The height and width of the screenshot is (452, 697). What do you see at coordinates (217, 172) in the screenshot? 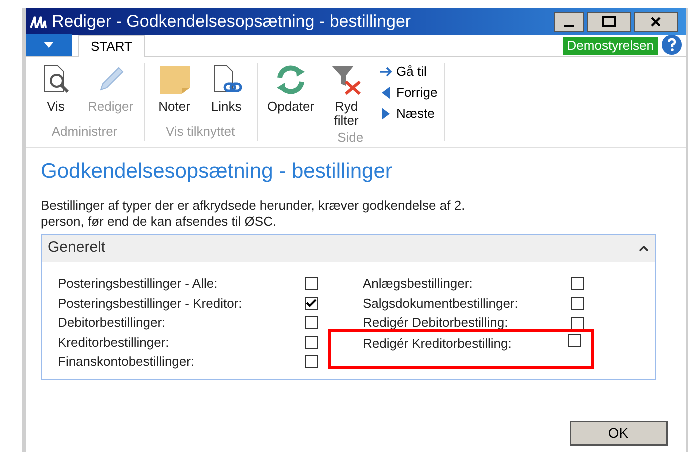
I see `page-title: Godkendelsesopsætning - bestillinger` at bounding box center [217, 172].